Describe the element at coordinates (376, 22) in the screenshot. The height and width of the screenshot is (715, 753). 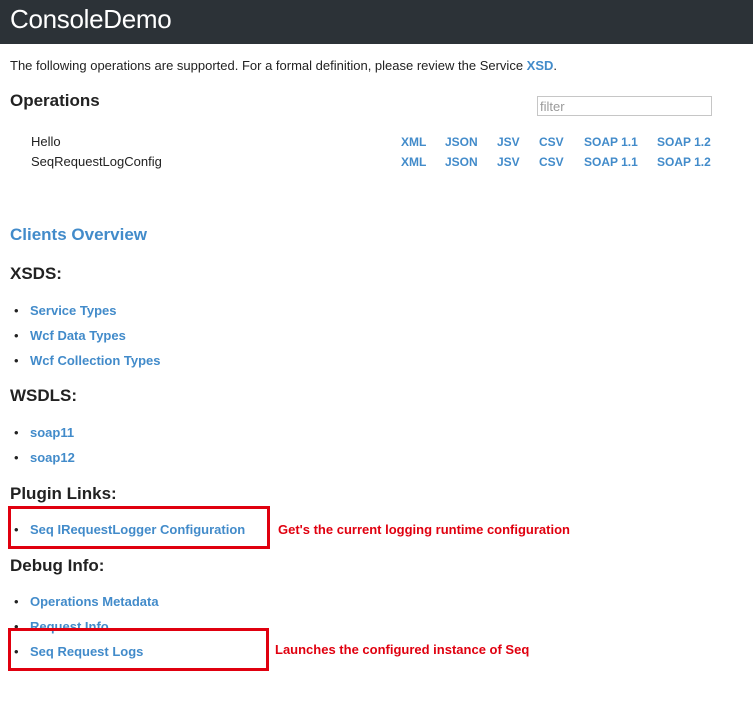
I see `app-header: ConsoleDemo` at that location.